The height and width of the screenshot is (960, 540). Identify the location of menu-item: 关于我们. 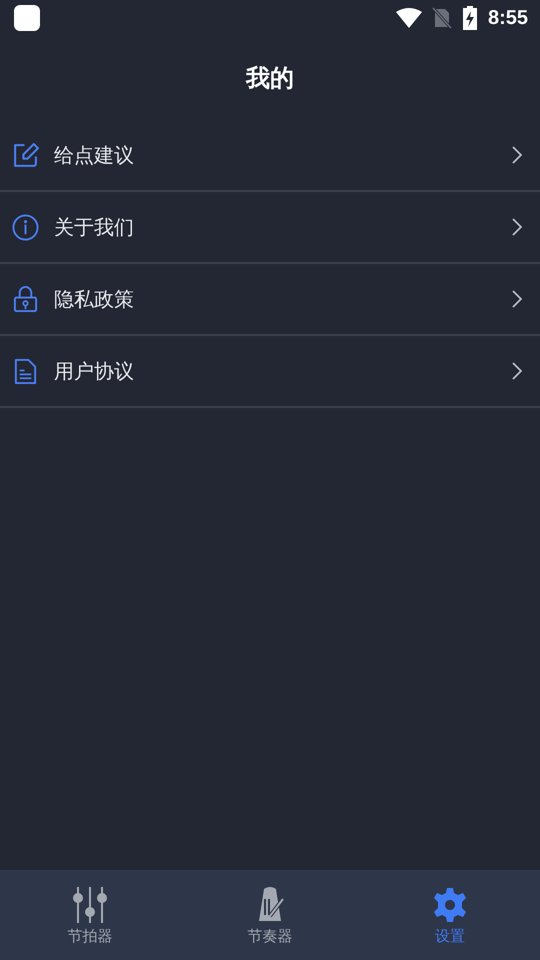
(270, 228).